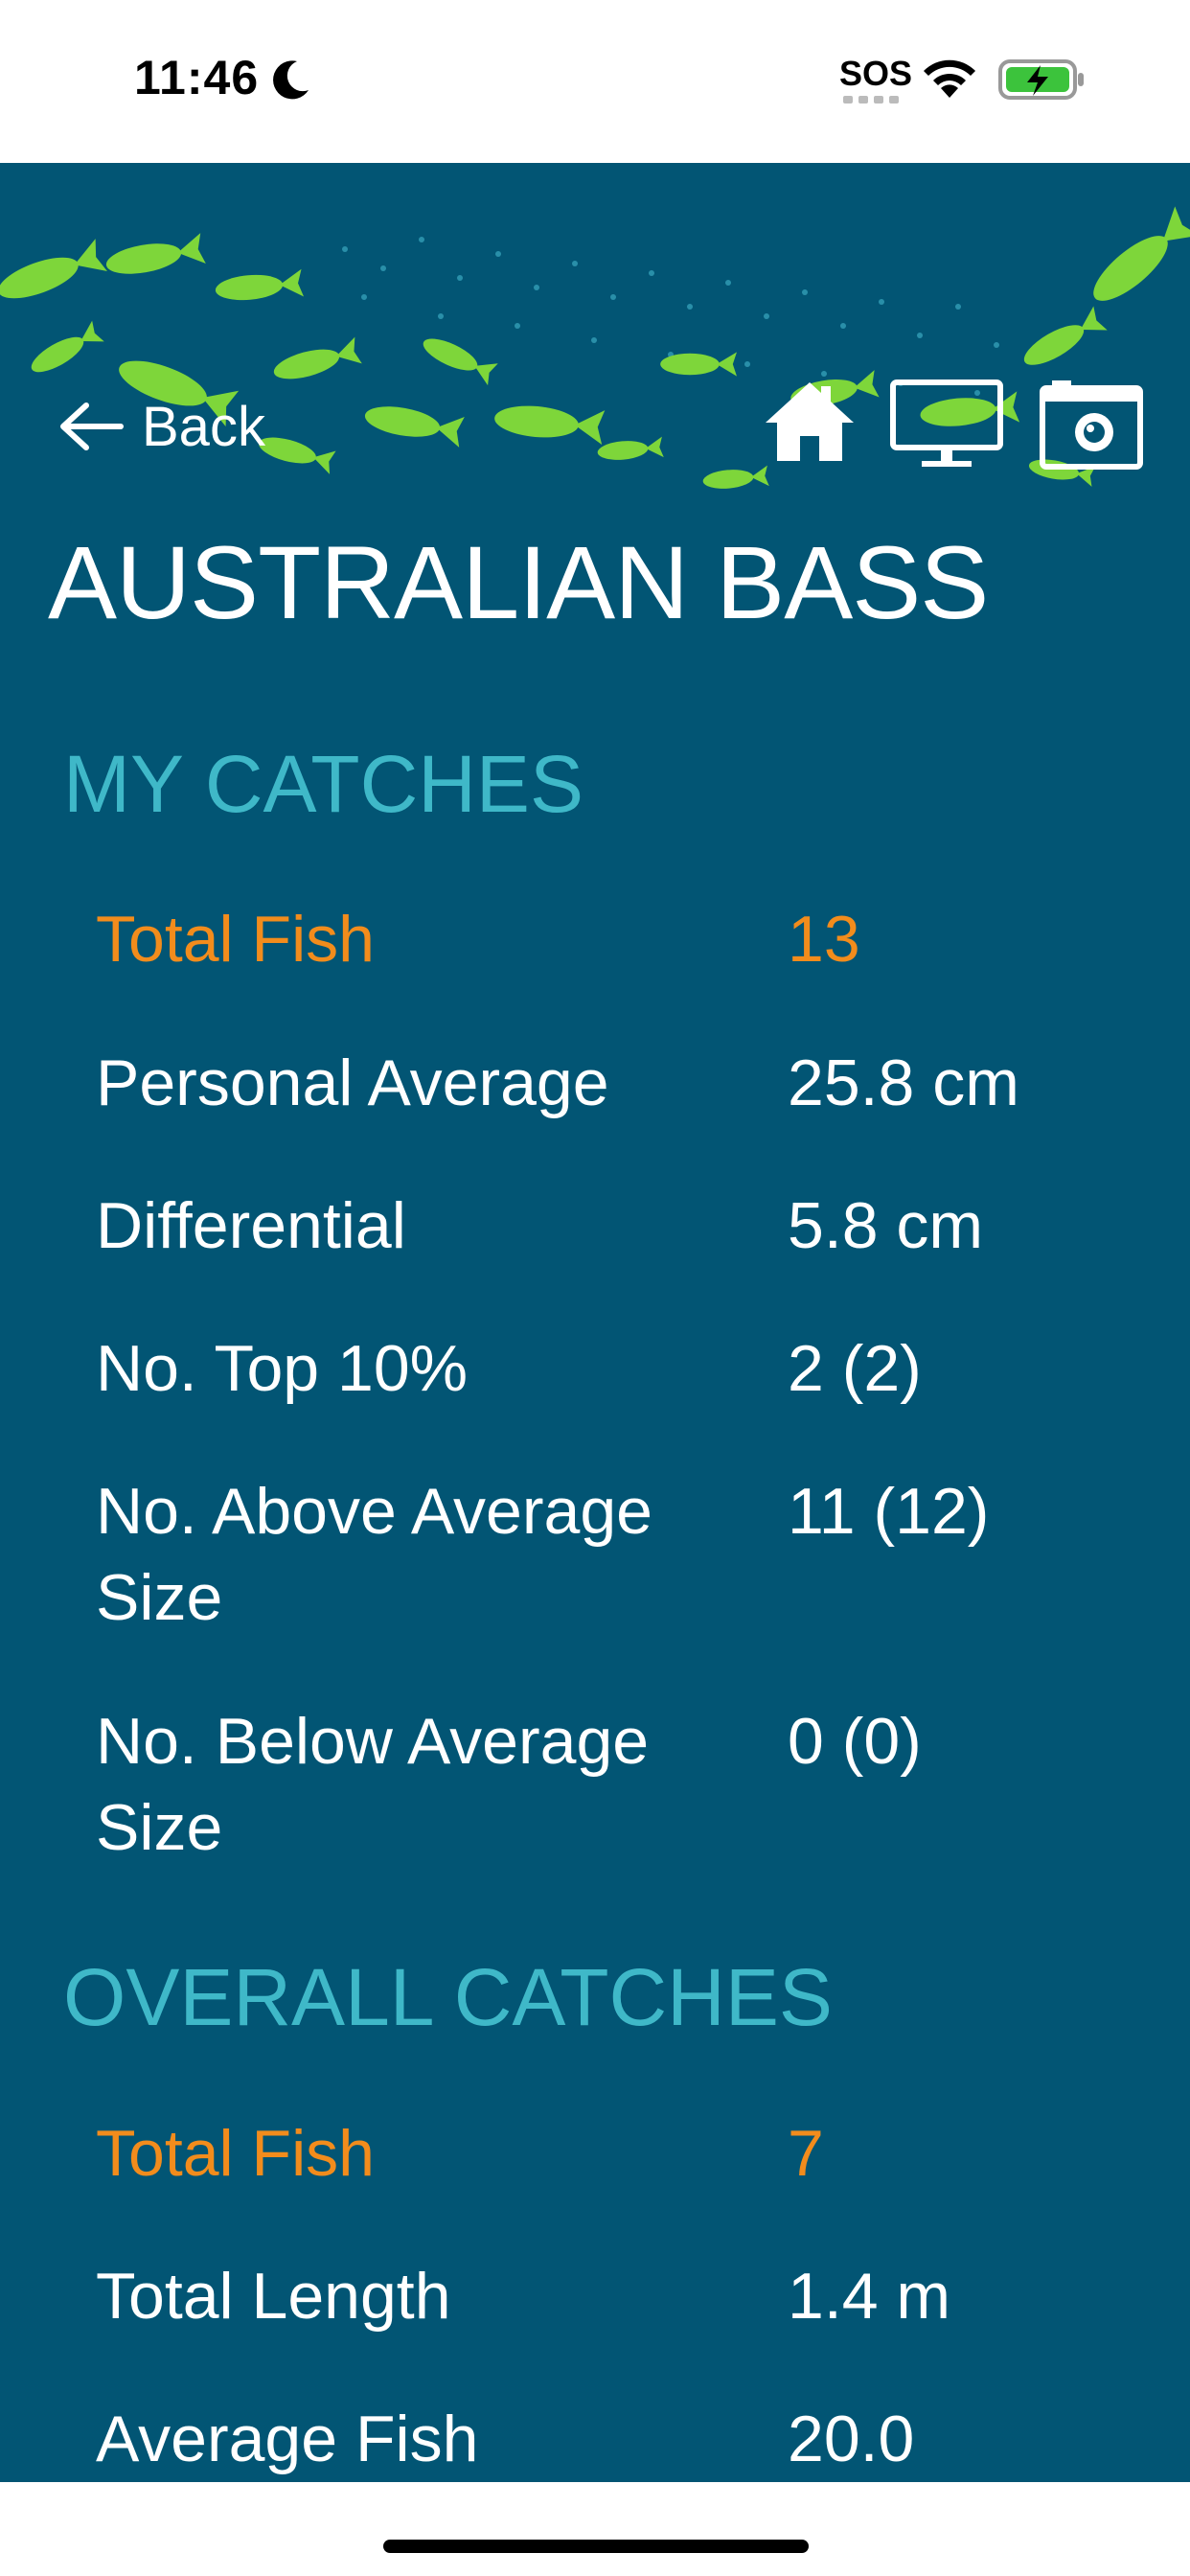  I want to click on row-label: Personal Average, so click(352, 1082).